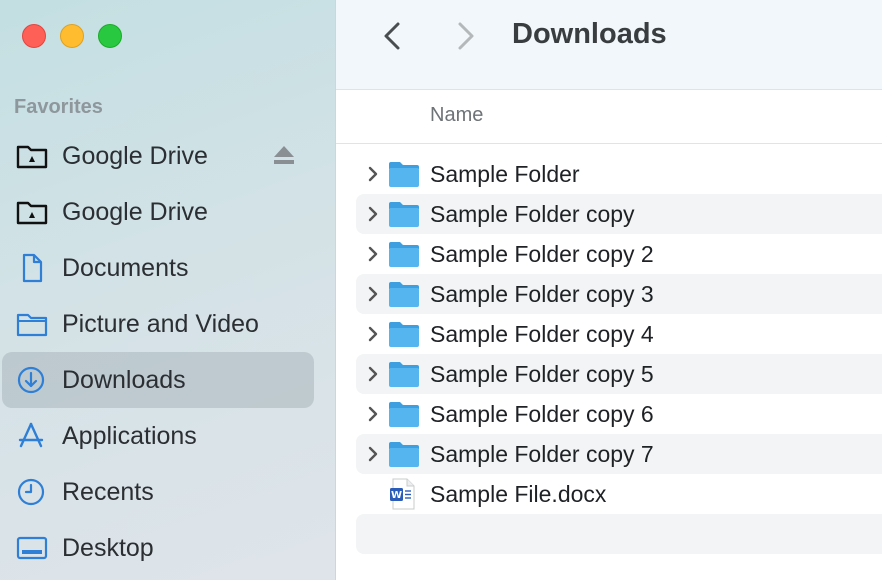 This screenshot has height=580, width=882. I want to click on sidebar-item-documents: Documents, so click(158, 268).